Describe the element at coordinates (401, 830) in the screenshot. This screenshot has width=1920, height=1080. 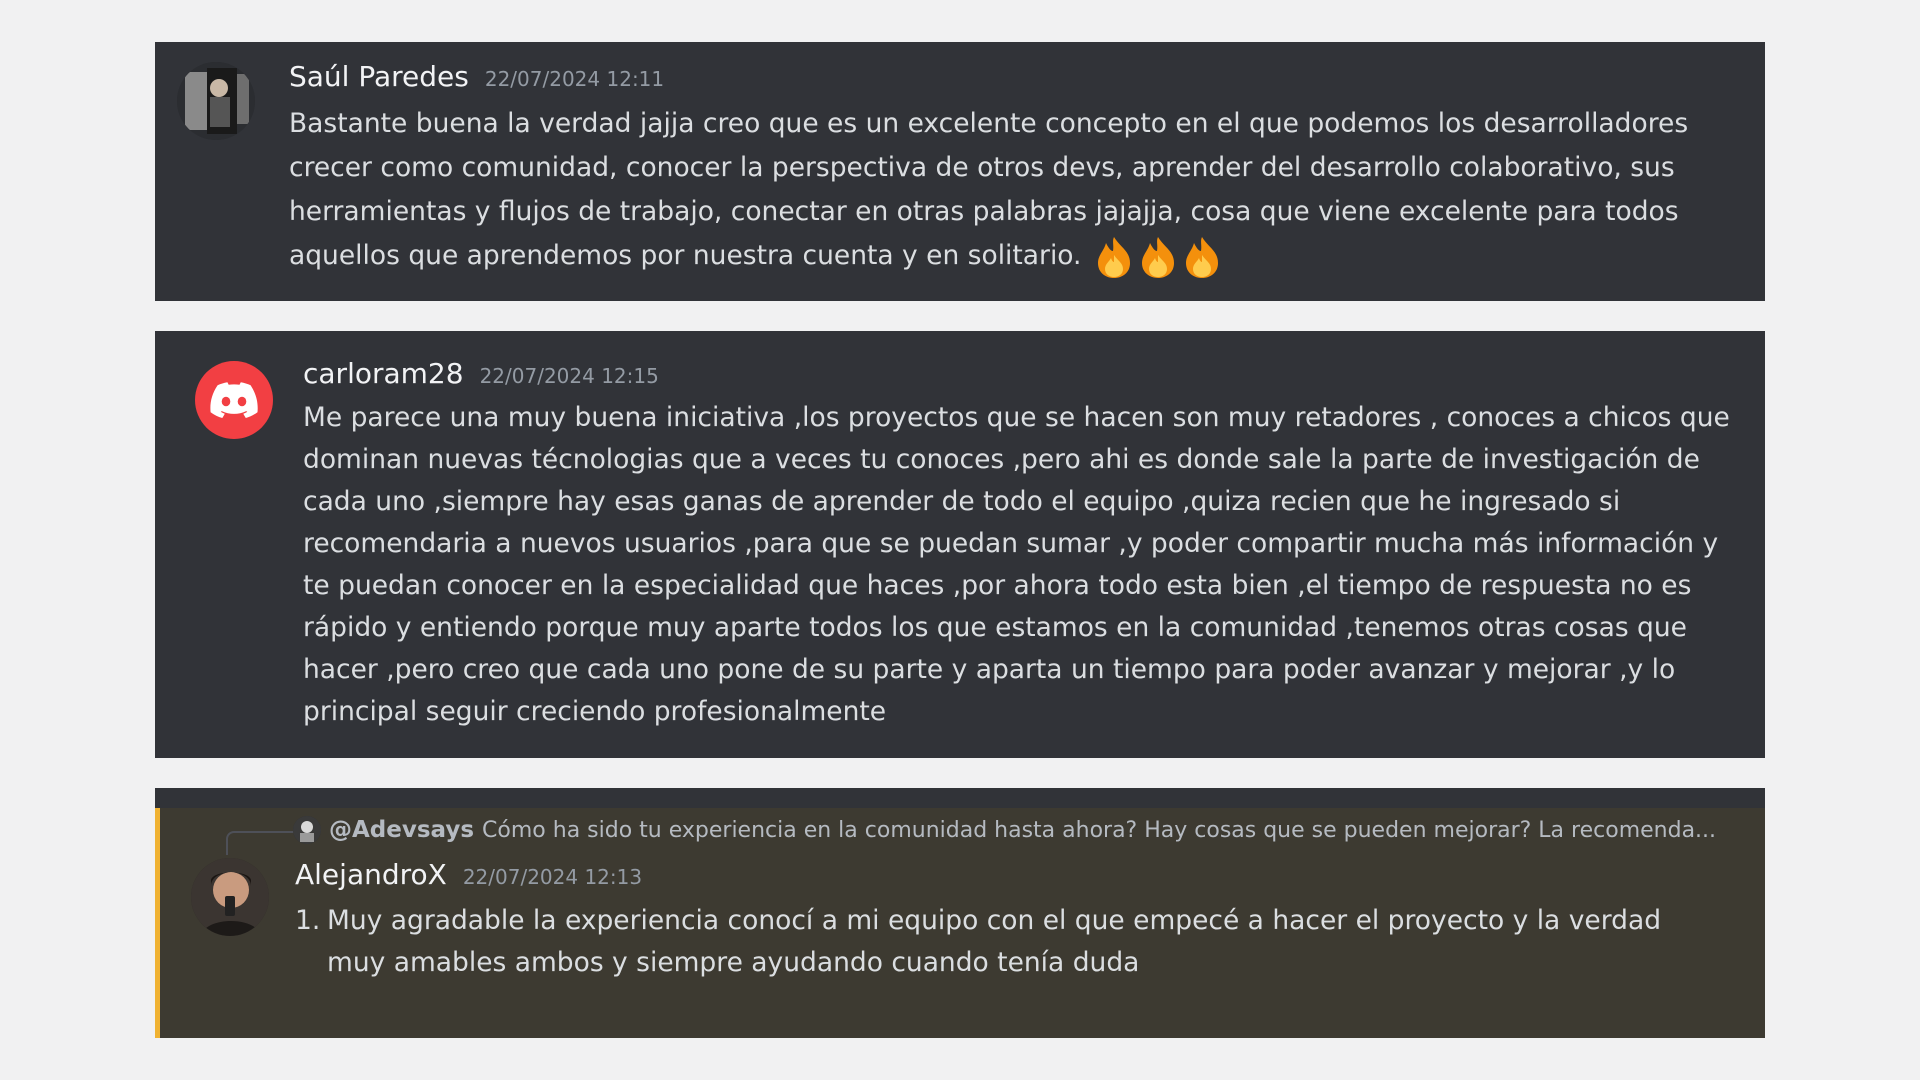
I see `reply-author: @Adevsays` at that location.